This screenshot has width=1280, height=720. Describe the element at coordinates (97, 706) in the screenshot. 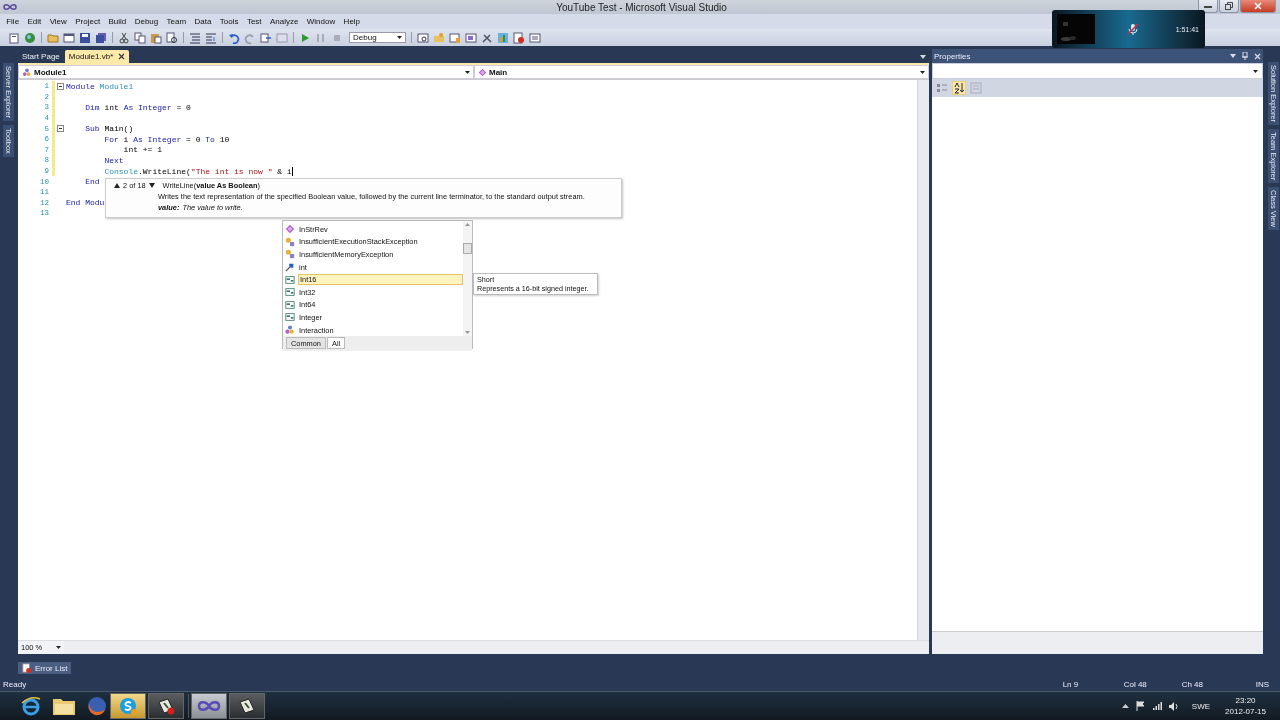

I see `fox-globe-icon` at that location.